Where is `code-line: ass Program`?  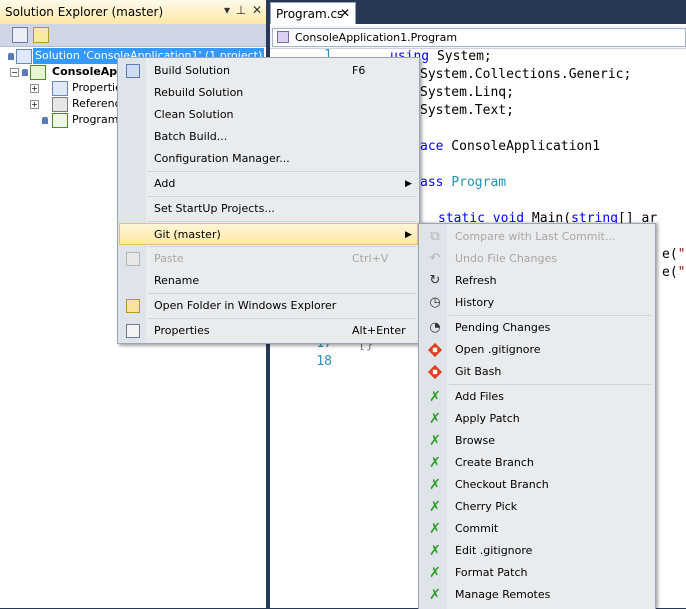
code-line: ass Program is located at coordinates (463, 182).